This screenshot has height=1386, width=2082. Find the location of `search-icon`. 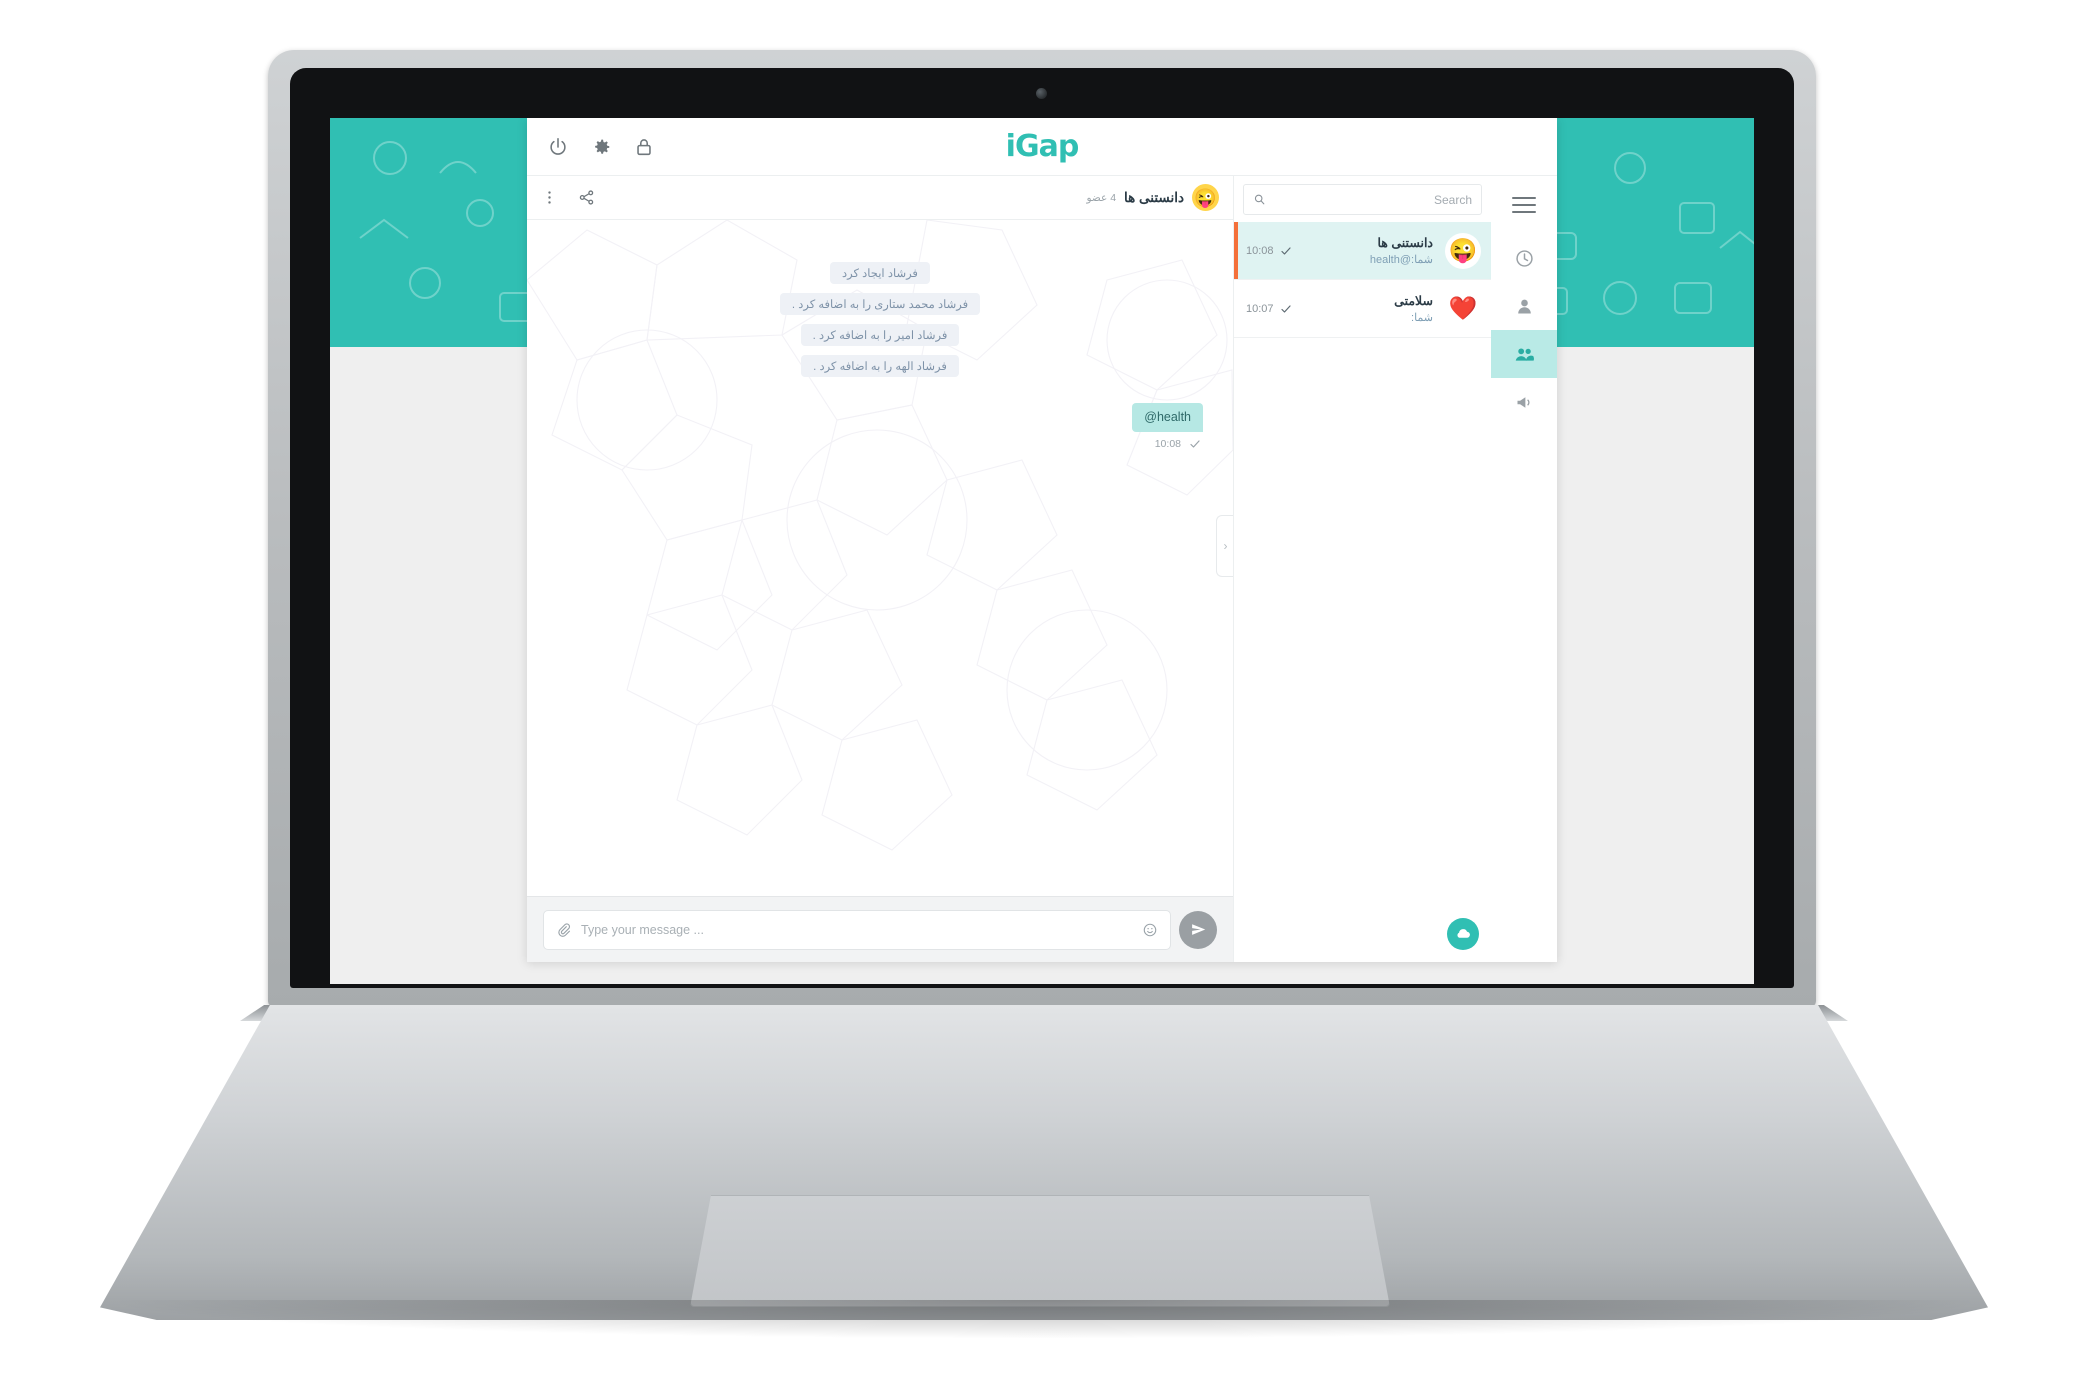

search-icon is located at coordinates (1259, 199).